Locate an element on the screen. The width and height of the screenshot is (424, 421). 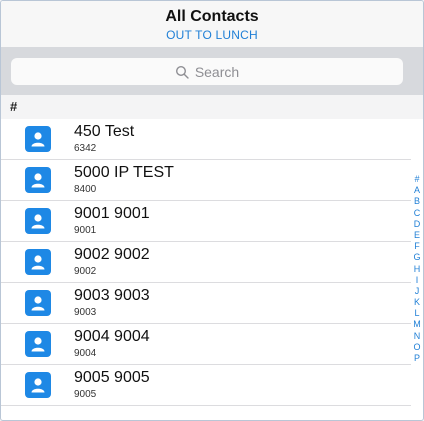
index-letter: A is located at coordinates (417, 190).